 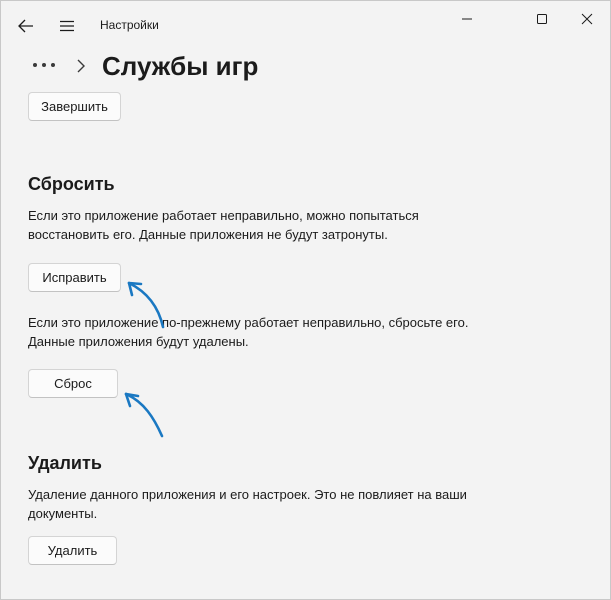 I want to click on uninstall-section-title: Удалить, so click(x=65, y=463).